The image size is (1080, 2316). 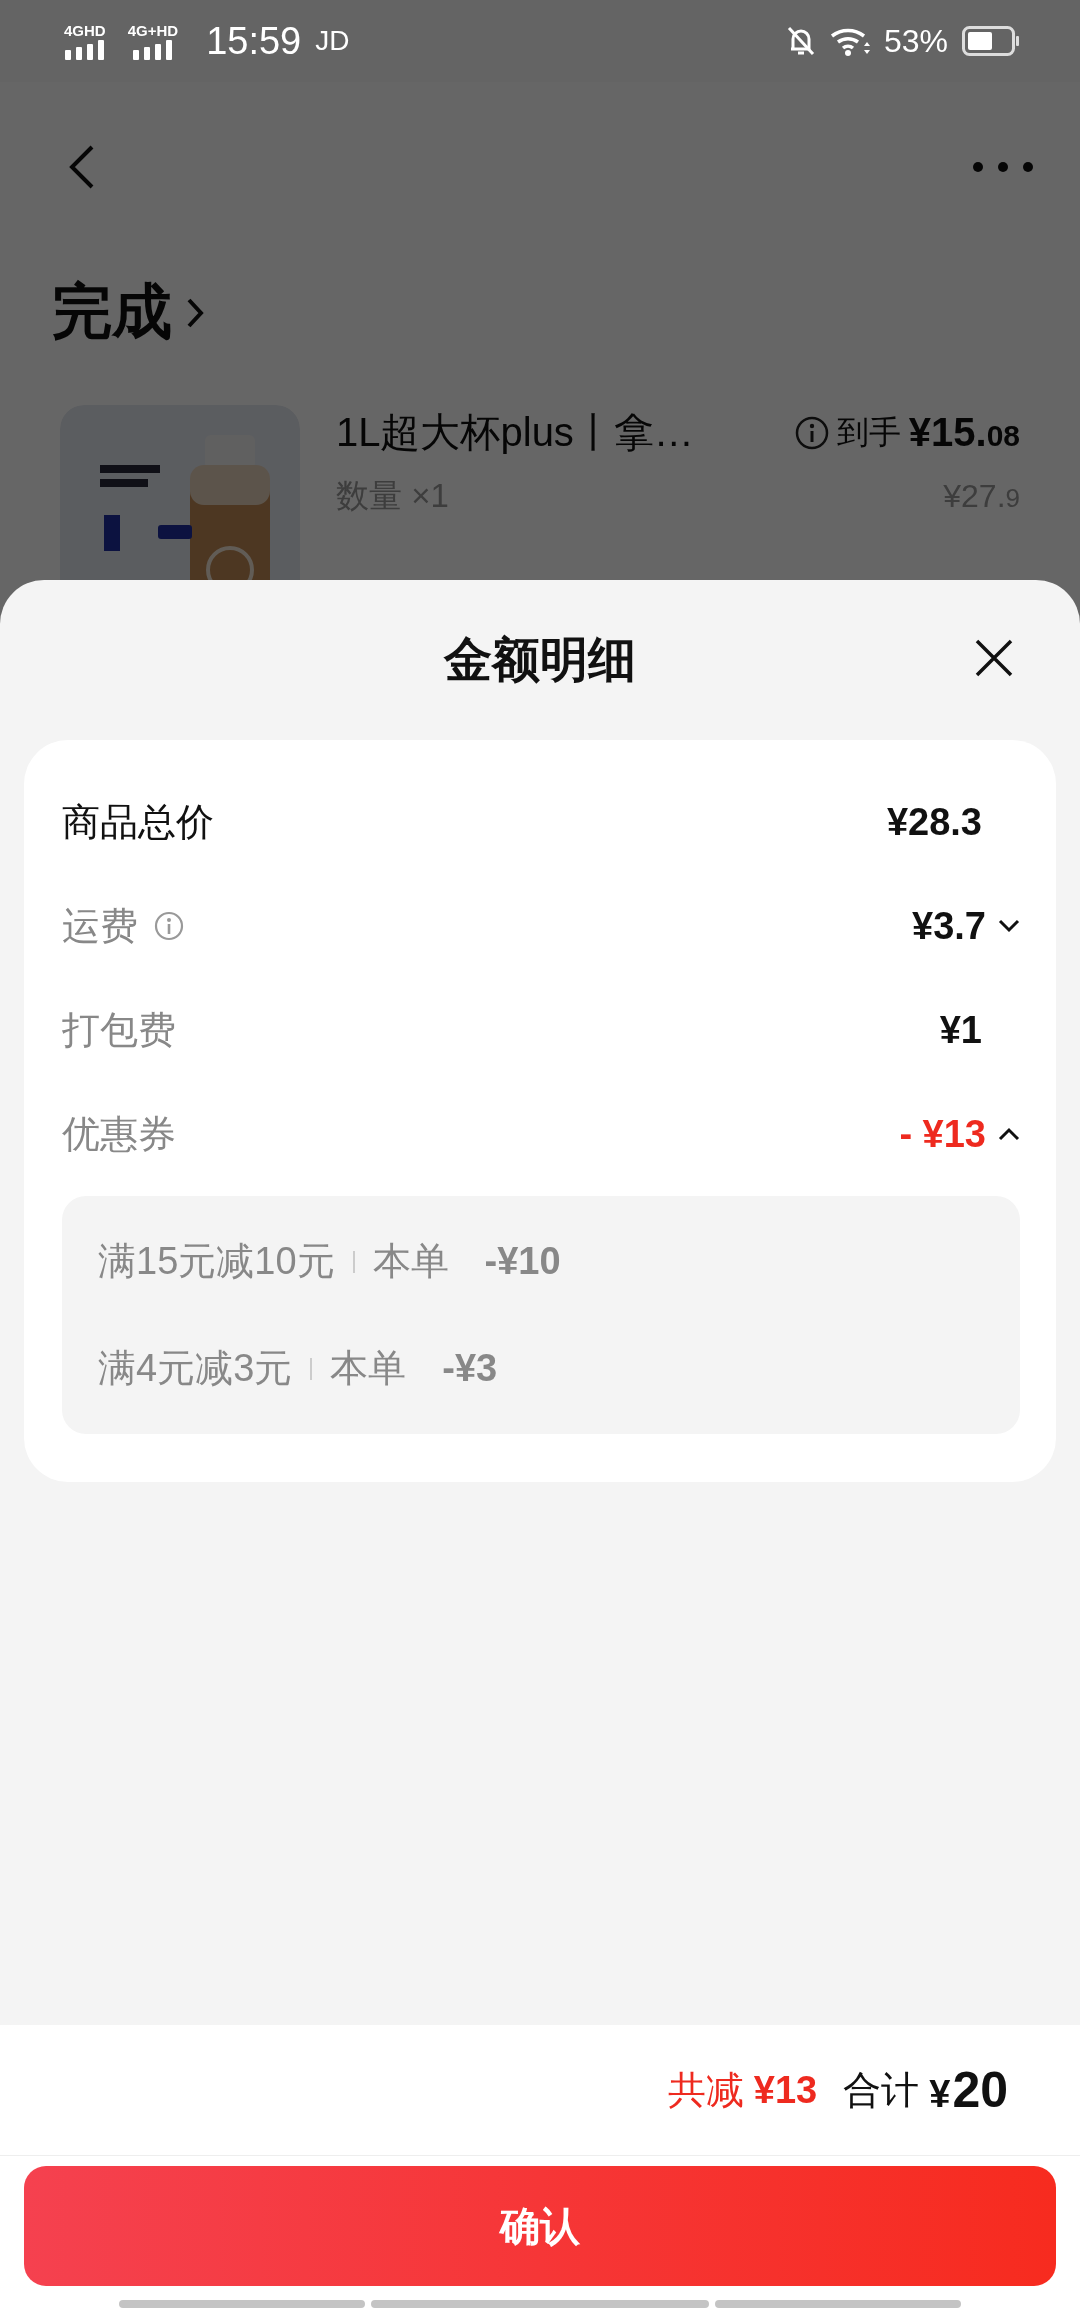 I want to click on fee-label: 优惠券, so click(x=119, y=1134).